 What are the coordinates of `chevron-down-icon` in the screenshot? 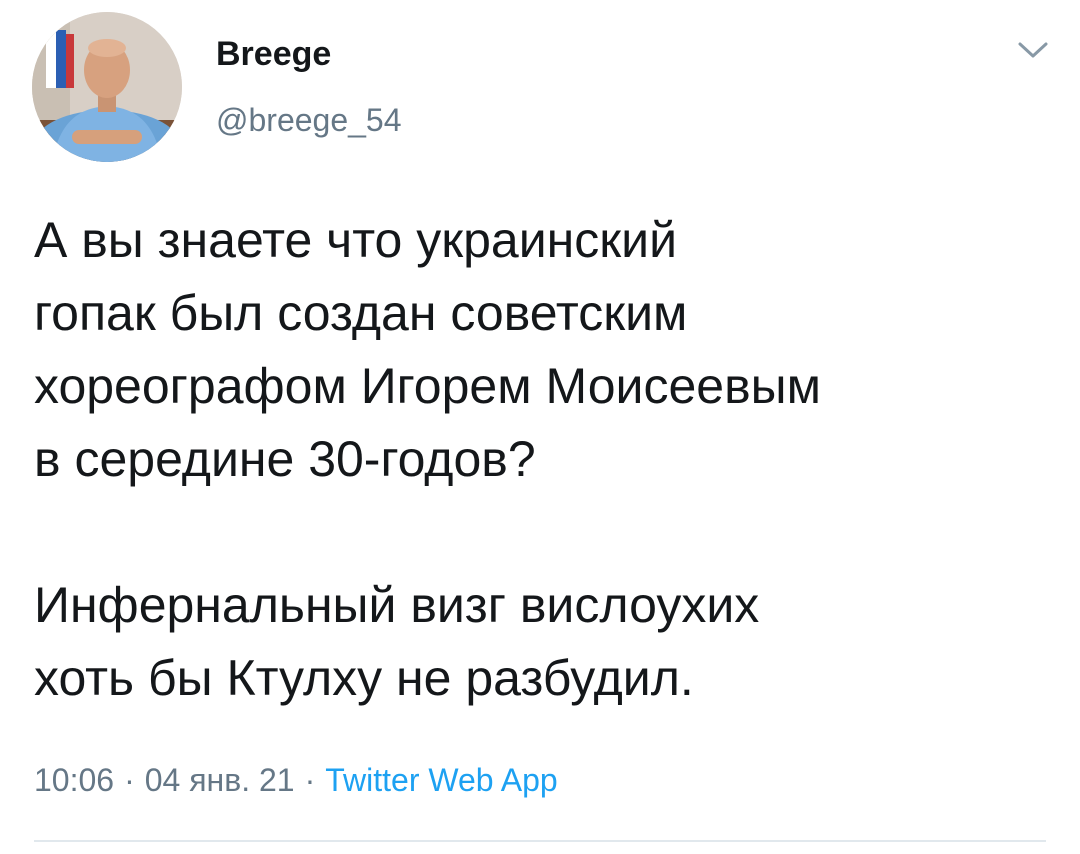 It's located at (1033, 50).